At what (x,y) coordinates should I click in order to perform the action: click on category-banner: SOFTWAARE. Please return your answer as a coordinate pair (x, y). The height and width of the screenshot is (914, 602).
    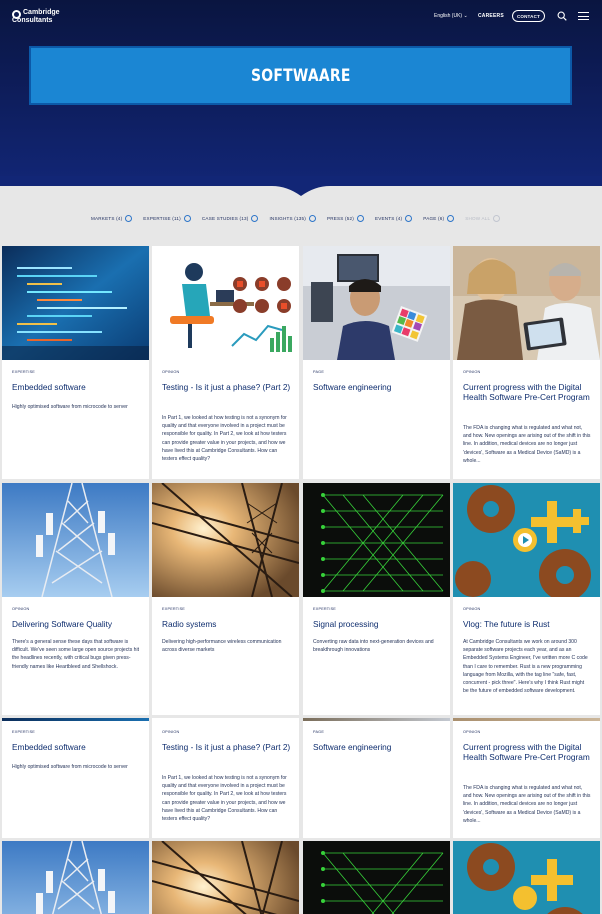
    Looking at the image, I should click on (300, 75).